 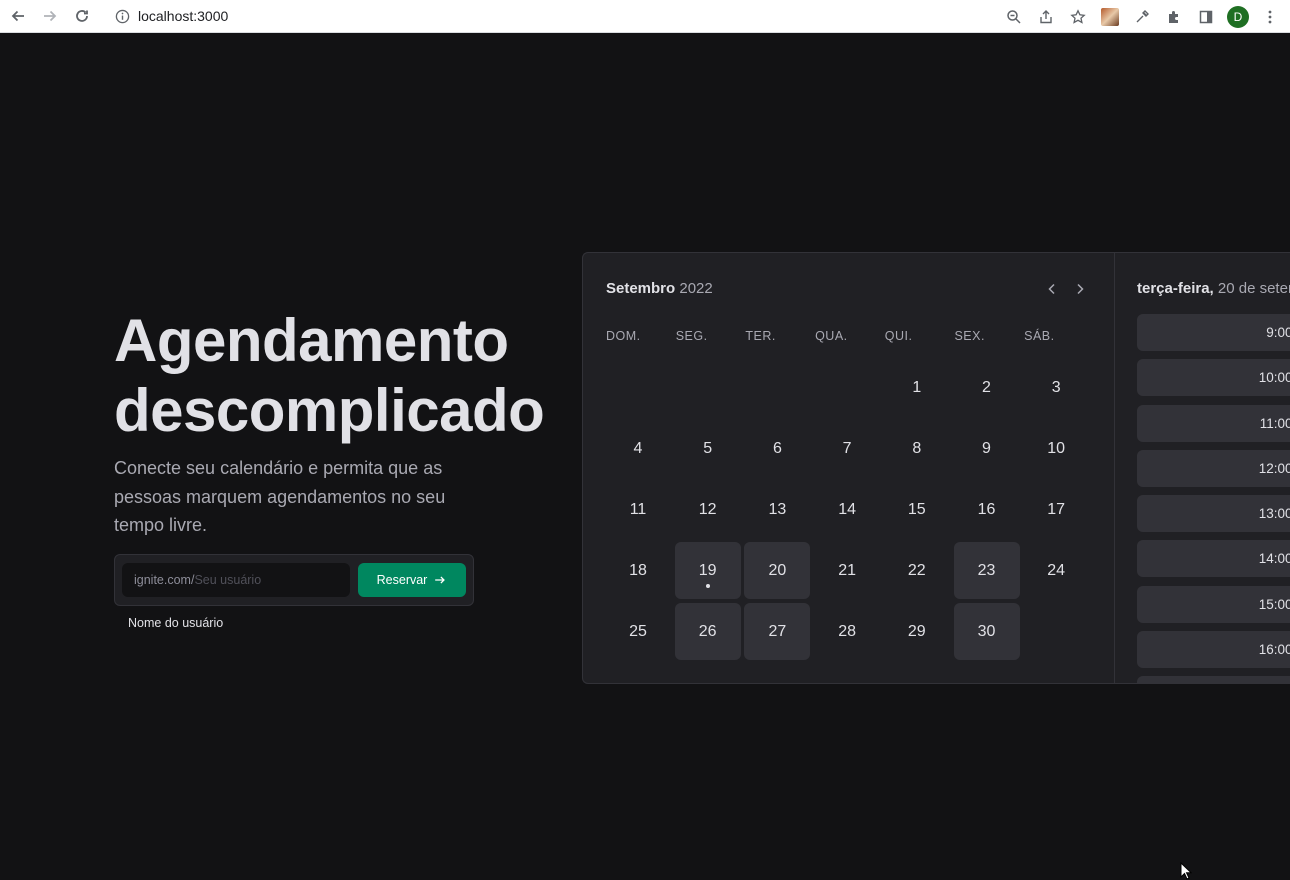 I want to click on chevron-left-icon, so click(x=1051, y=289).